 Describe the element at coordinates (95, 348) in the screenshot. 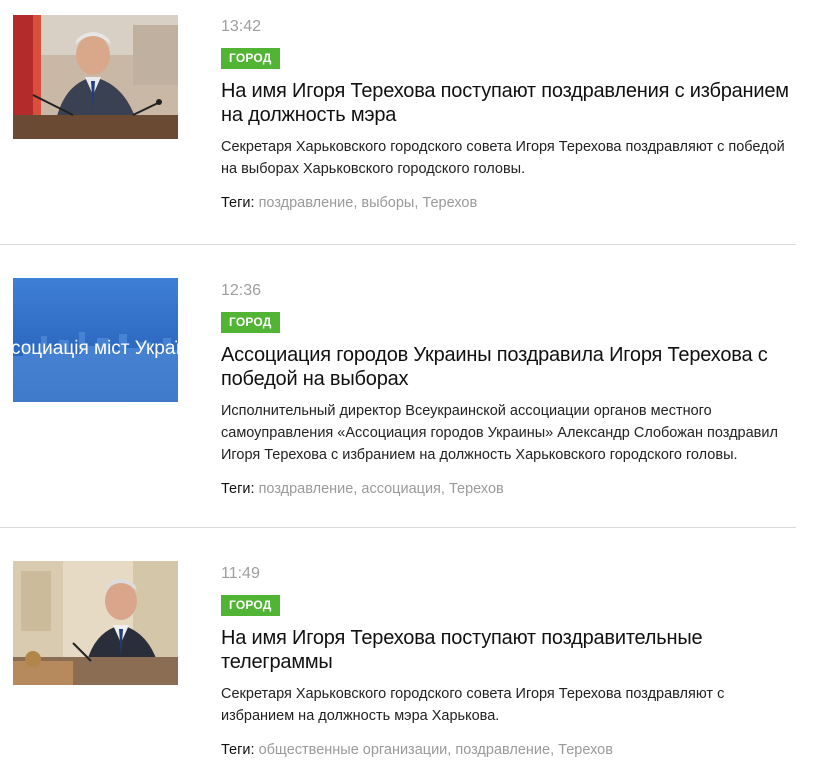

I see `banner-text: социація міст Украї` at that location.